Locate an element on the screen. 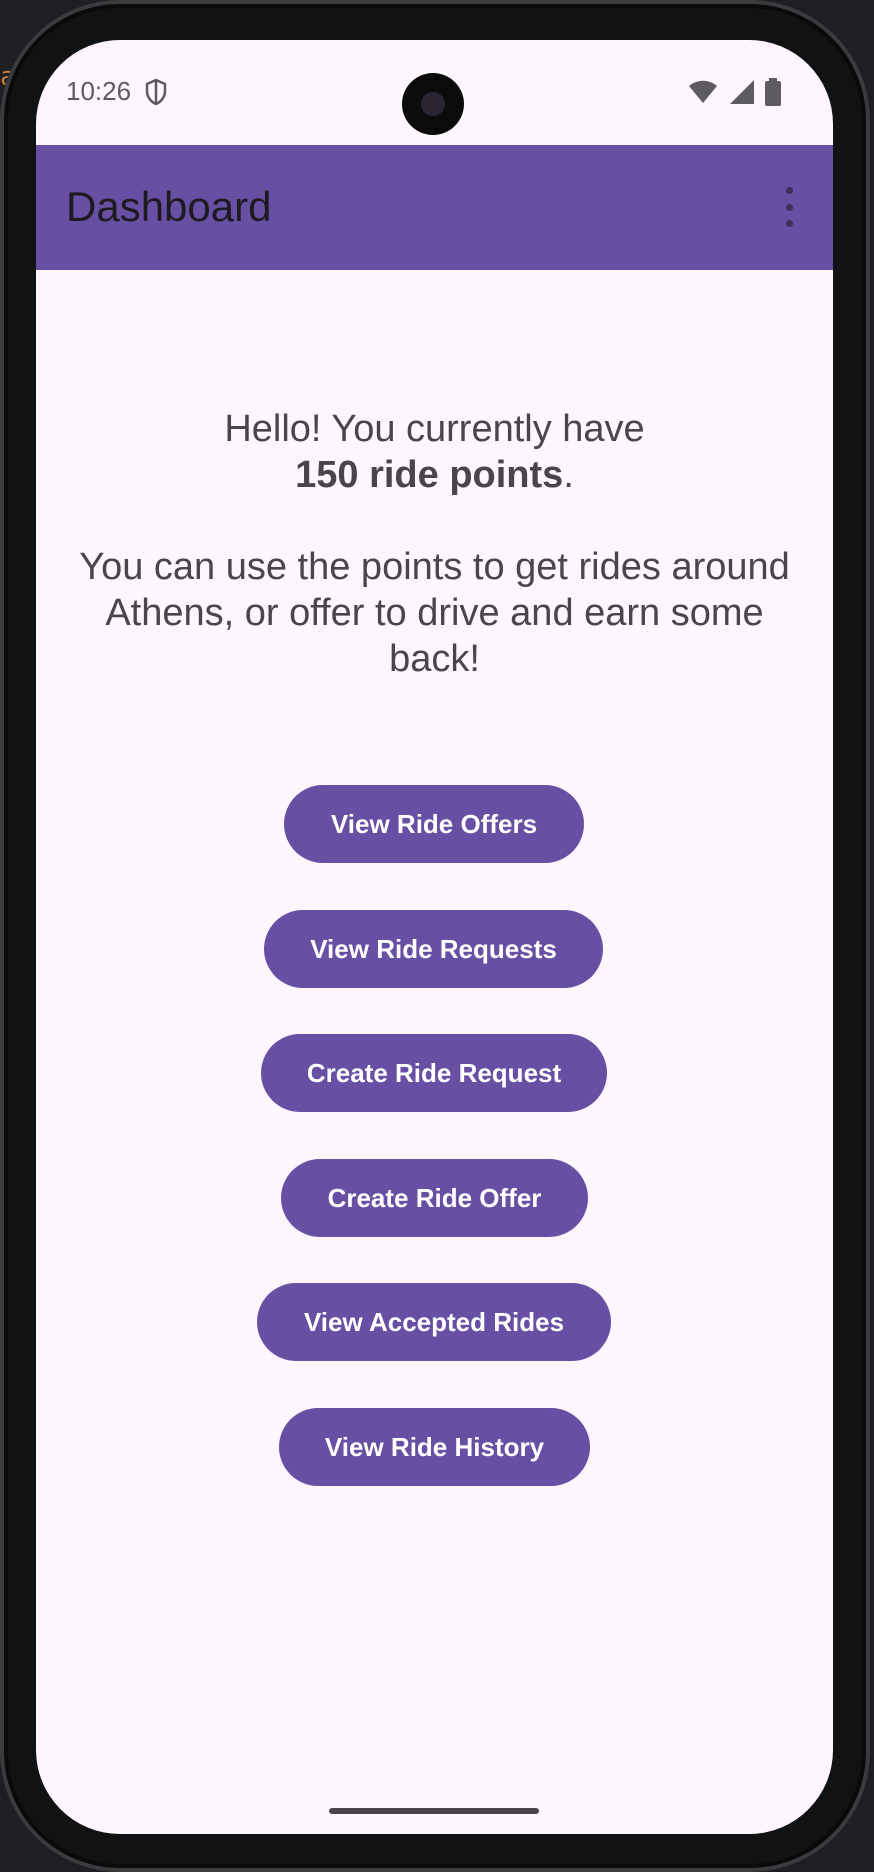  greeting-text: Hello! You currently have is located at coordinates (434, 429).